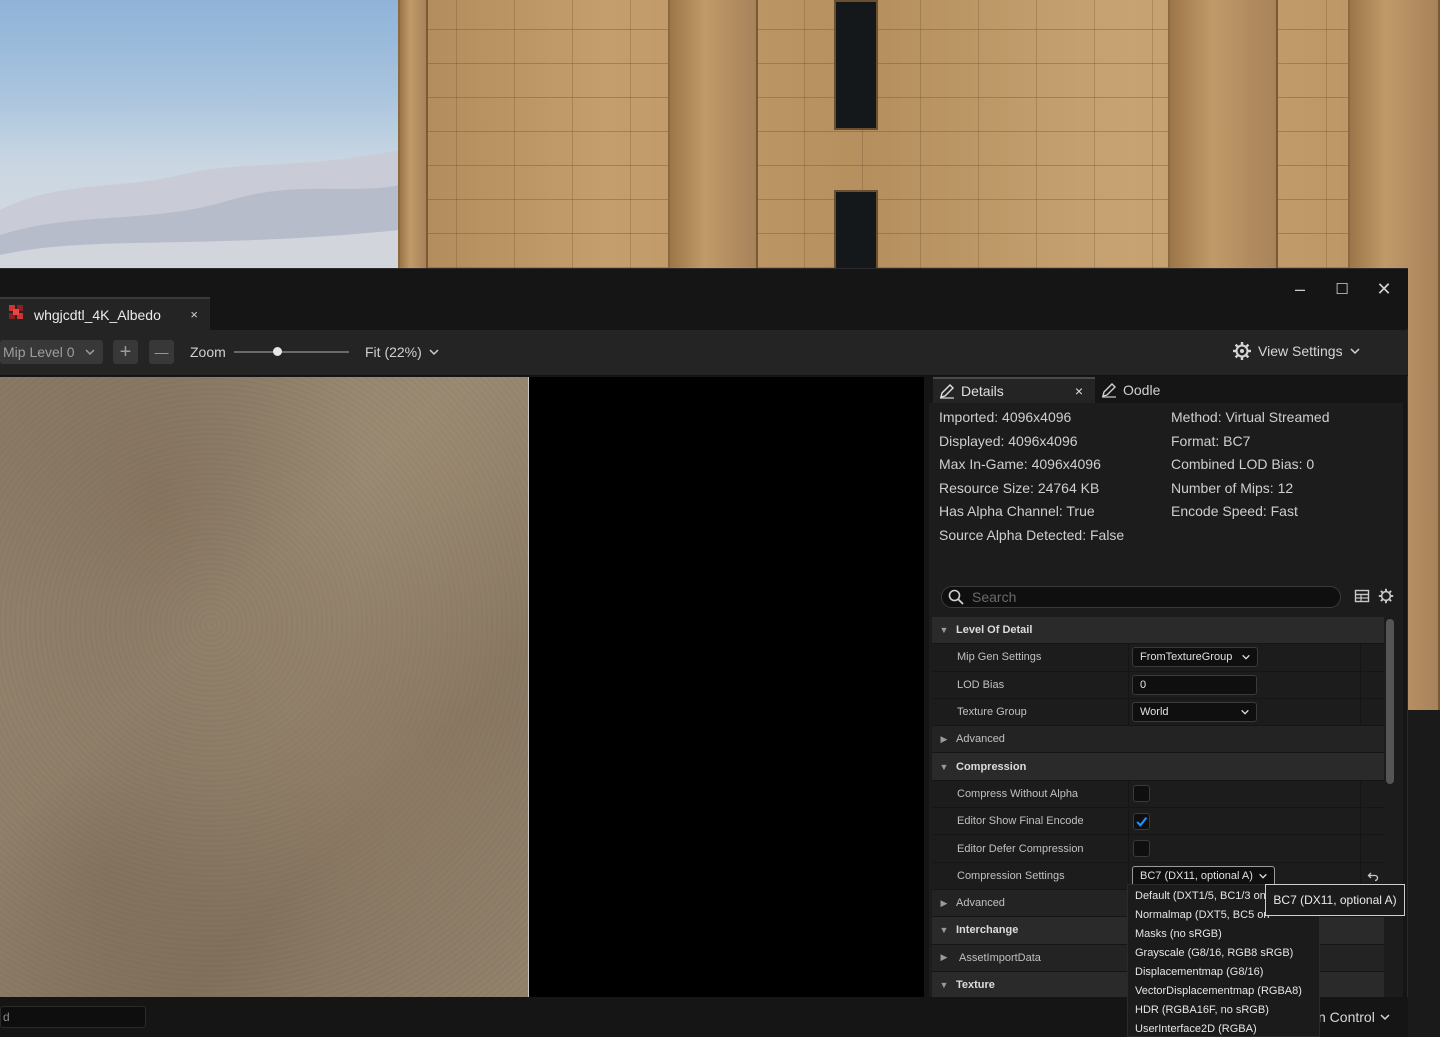  I want to click on property-editor-show-final-encode: Editor Show Final Encode, so click(1158, 822).